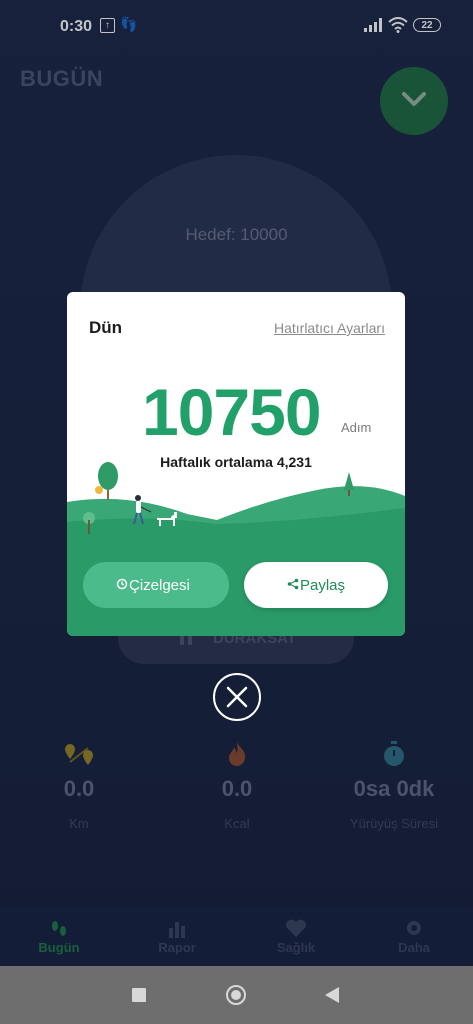  I want to click on share-icon, so click(293, 584).